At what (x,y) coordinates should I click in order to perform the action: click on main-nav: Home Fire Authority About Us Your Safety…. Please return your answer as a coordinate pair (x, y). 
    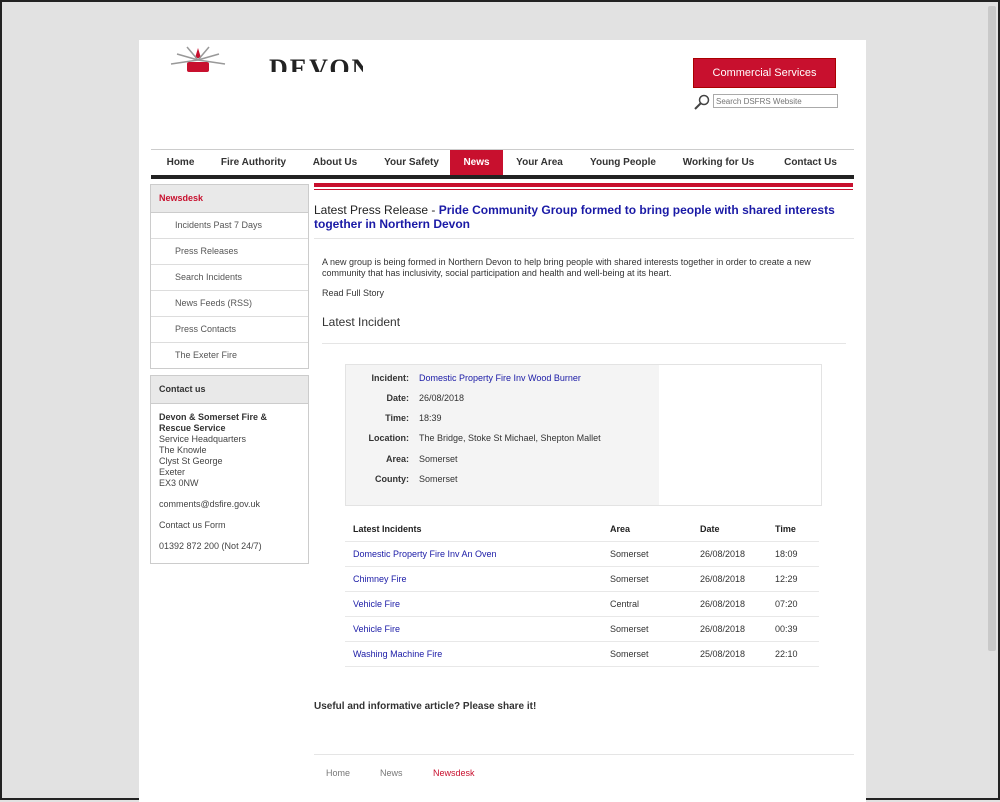
    Looking at the image, I should click on (502, 162).